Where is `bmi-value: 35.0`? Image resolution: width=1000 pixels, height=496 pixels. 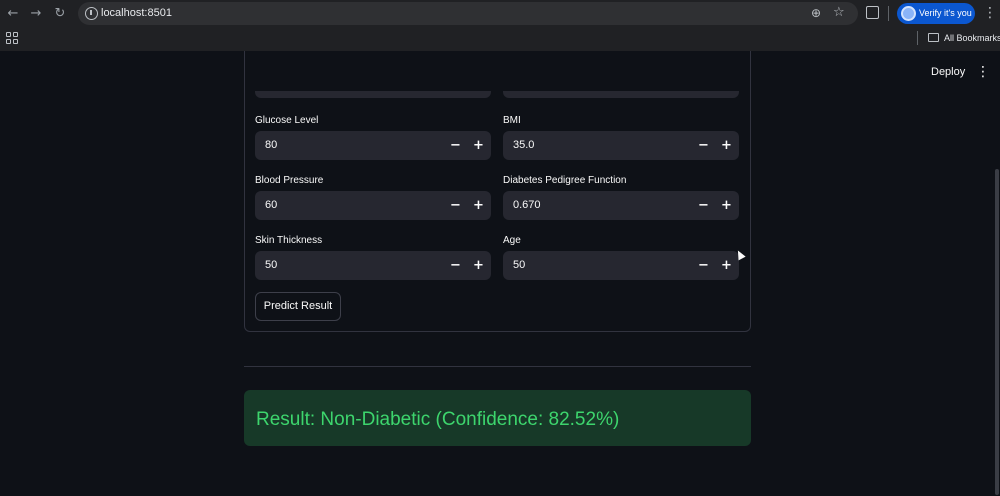
bmi-value: 35.0 is located at coordinates (523, 145).